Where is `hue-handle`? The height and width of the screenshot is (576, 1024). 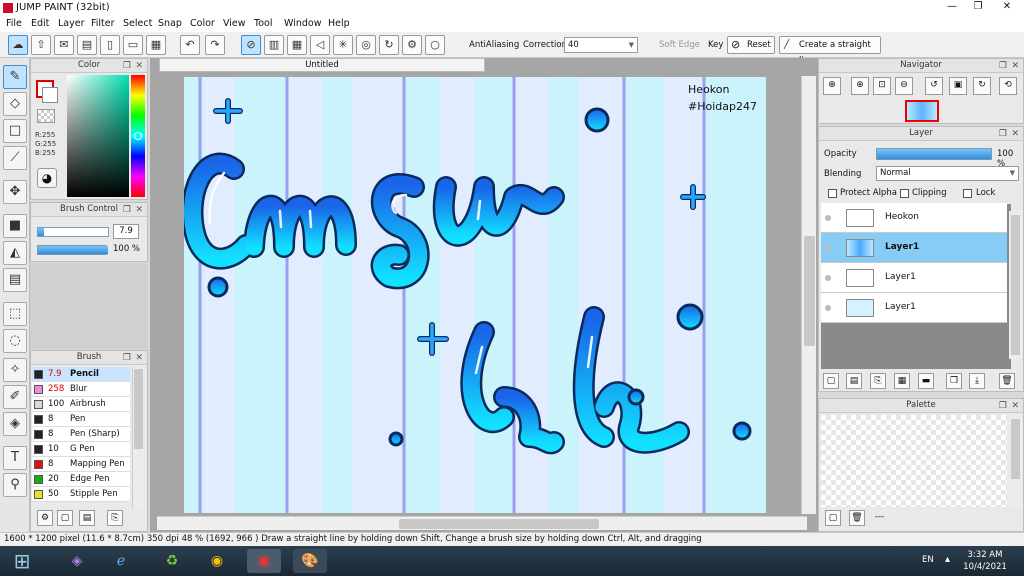
hue-handle is located at coordinates (138, 136).